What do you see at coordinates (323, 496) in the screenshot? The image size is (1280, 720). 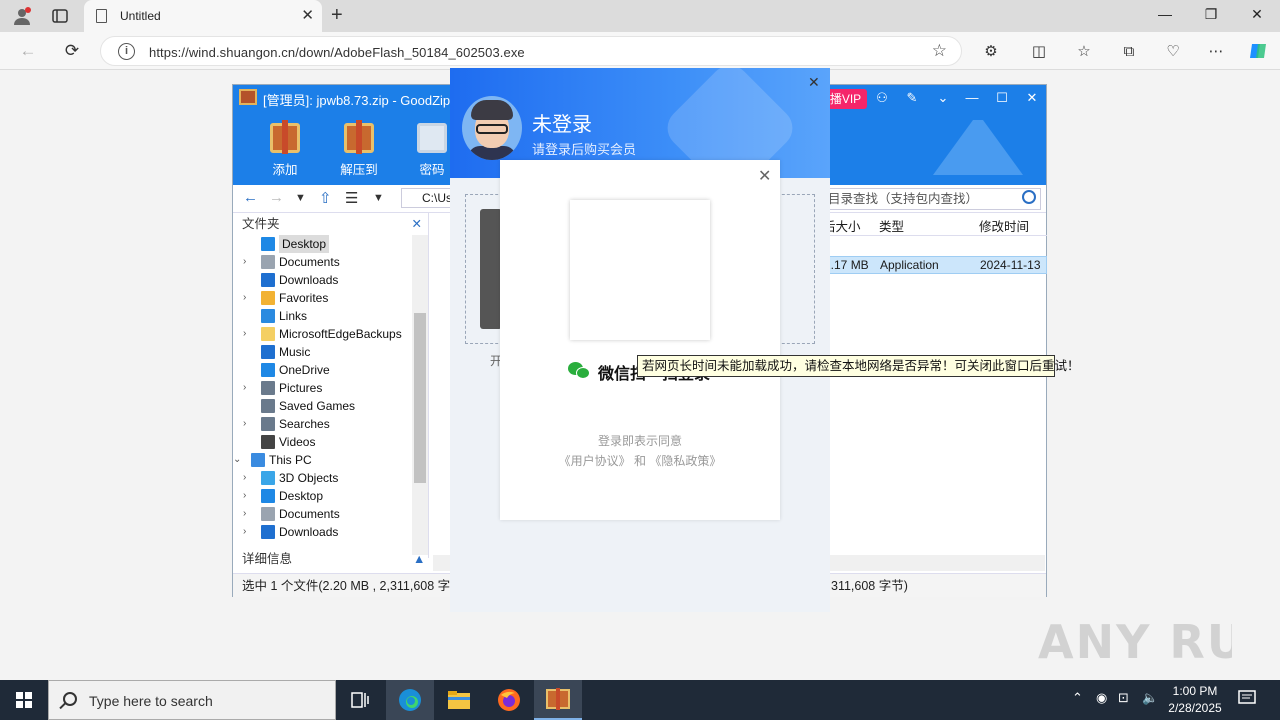 I see `tree-item: › Desktop` at bounding box center [323, 496].